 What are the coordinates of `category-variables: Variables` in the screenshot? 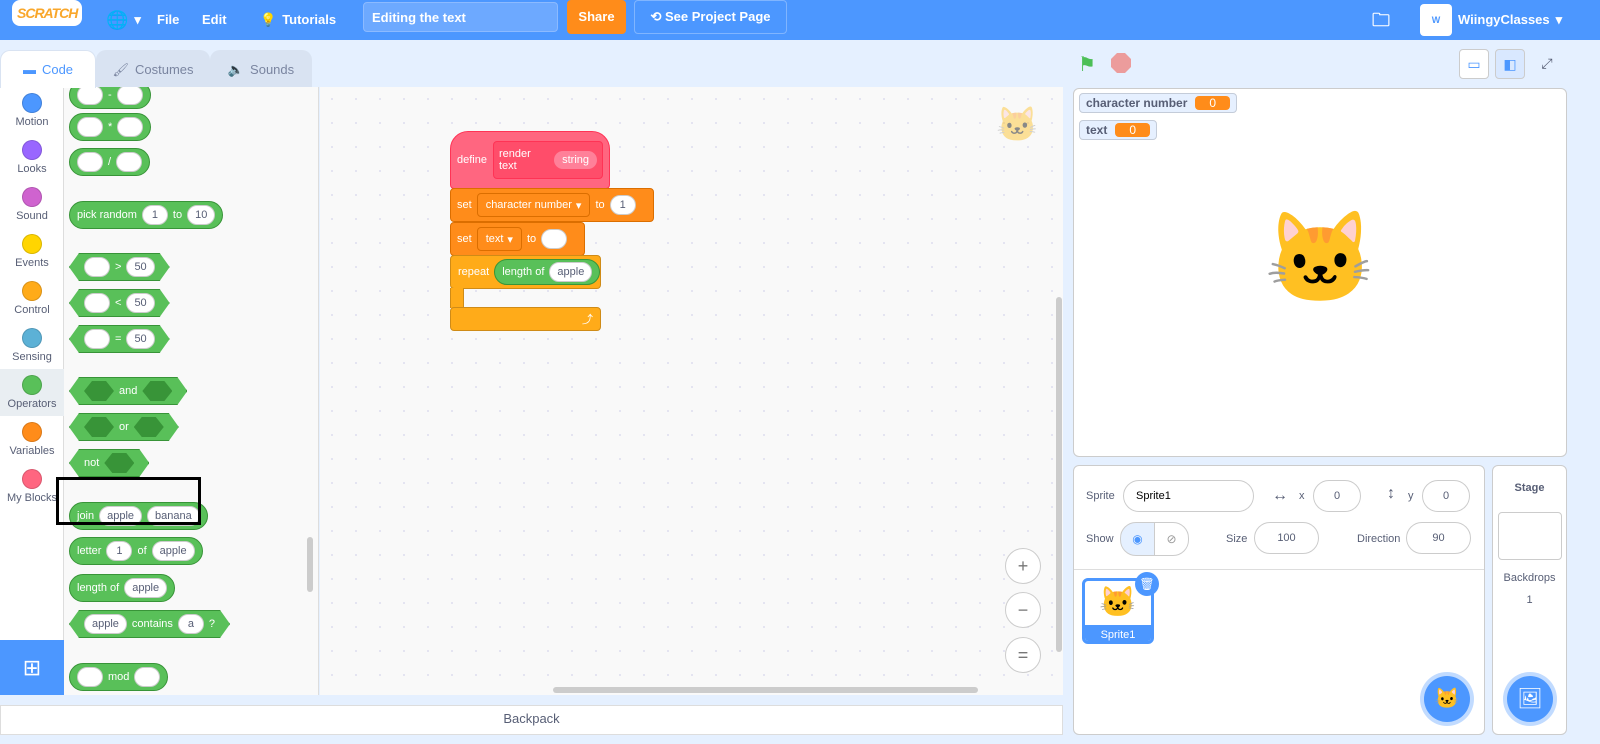 It's located at (32, 439).